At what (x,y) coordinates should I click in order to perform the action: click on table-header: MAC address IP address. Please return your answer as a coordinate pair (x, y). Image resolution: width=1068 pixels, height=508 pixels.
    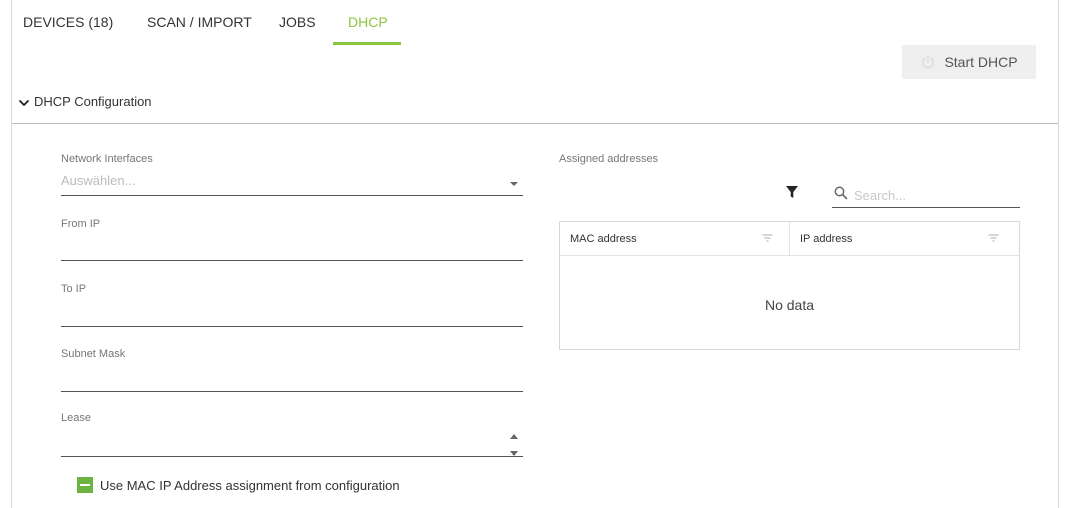
    Looking at the image, I should click on (789, 239).